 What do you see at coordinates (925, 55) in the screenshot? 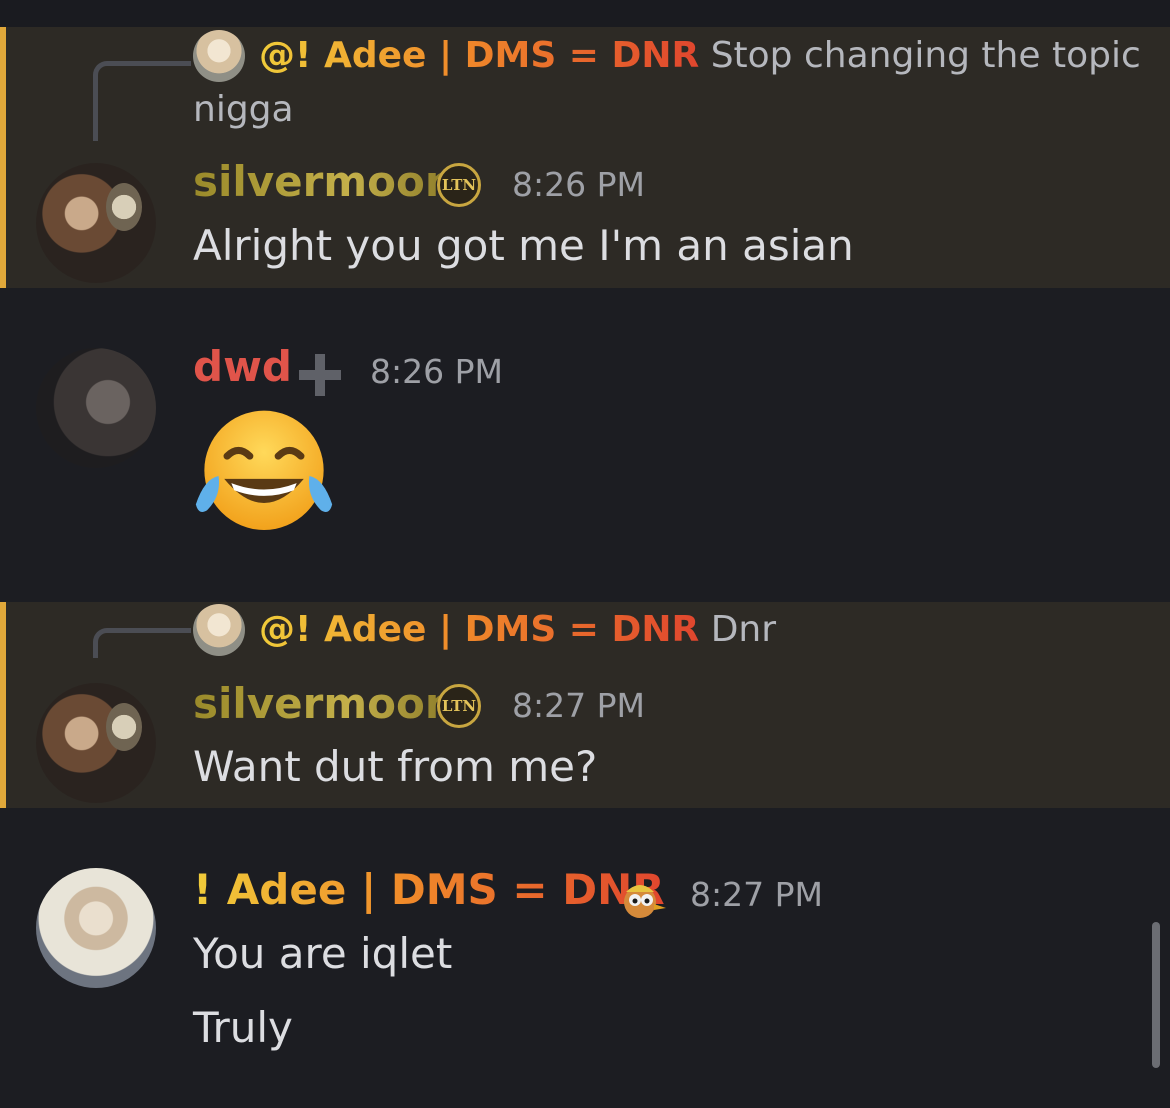
I see `reply-snippet-line1: Stop changing the topic` at bounding box center [925, 55].